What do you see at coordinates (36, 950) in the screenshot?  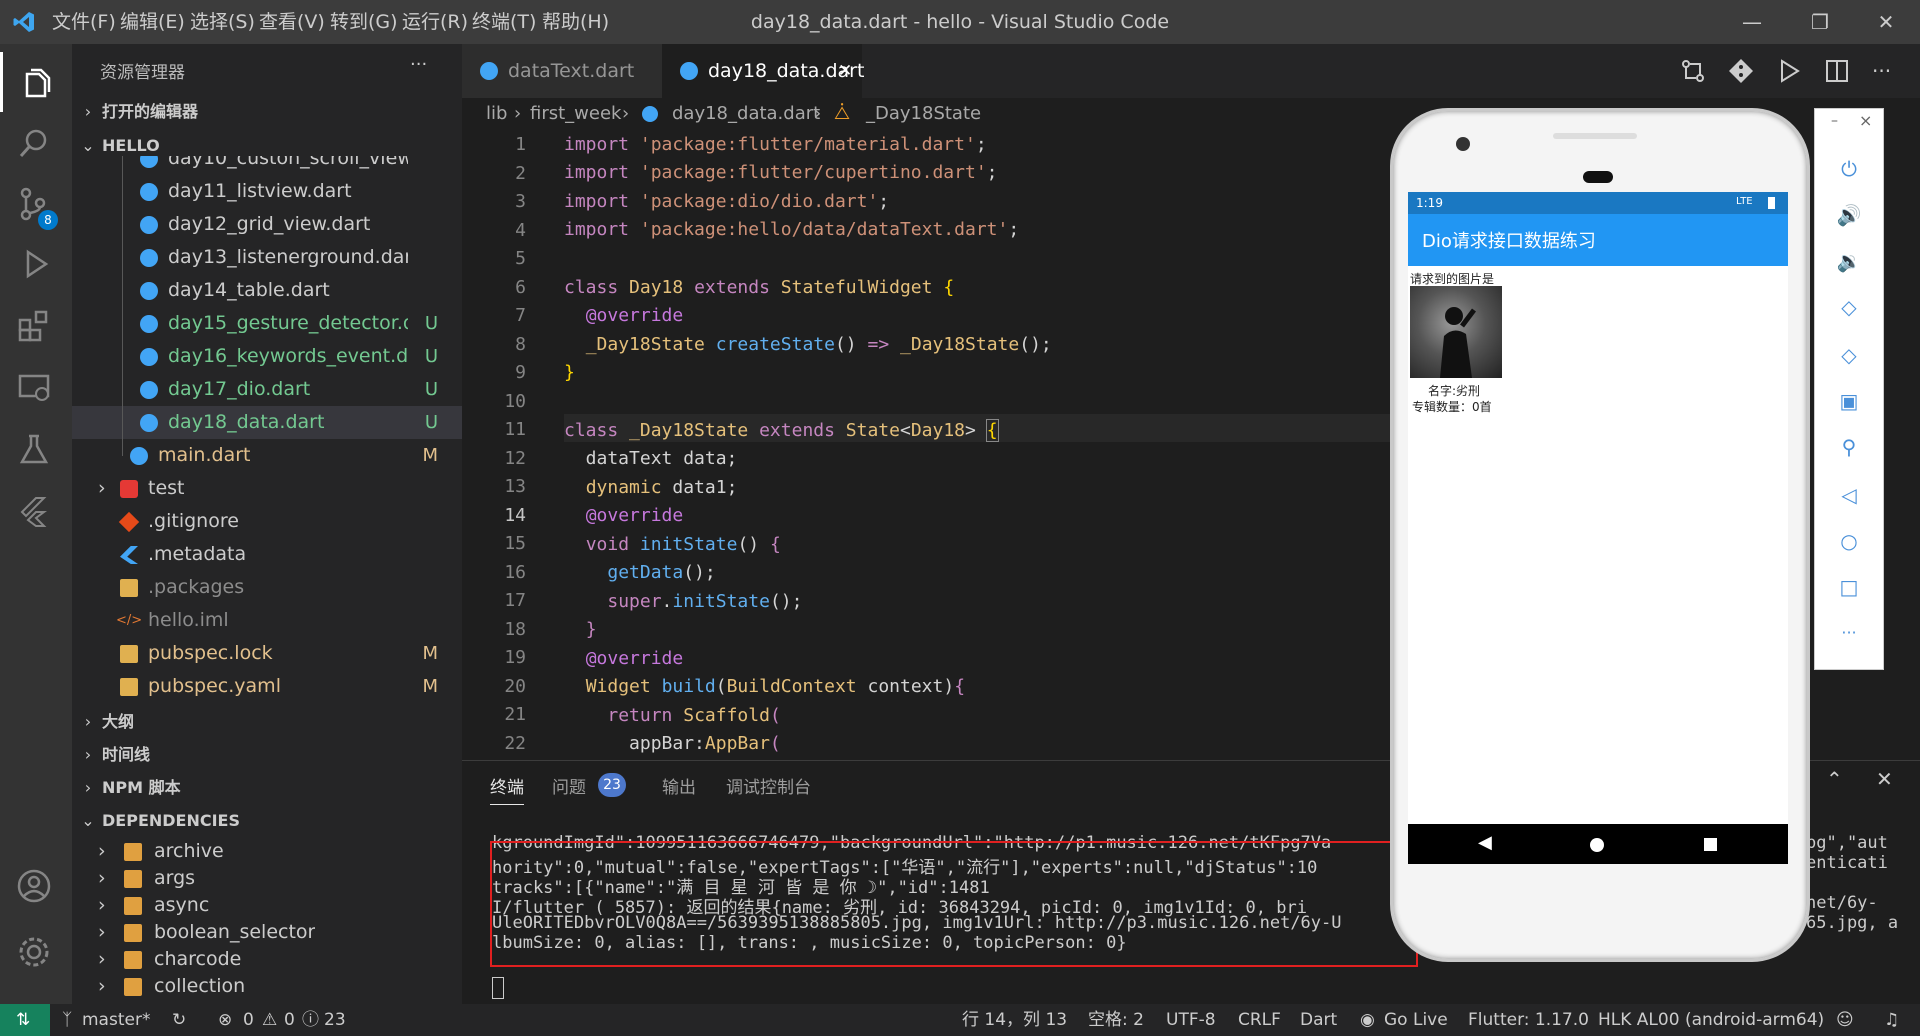 I see `settings-gear-icon` at bounding box center [36, 950].